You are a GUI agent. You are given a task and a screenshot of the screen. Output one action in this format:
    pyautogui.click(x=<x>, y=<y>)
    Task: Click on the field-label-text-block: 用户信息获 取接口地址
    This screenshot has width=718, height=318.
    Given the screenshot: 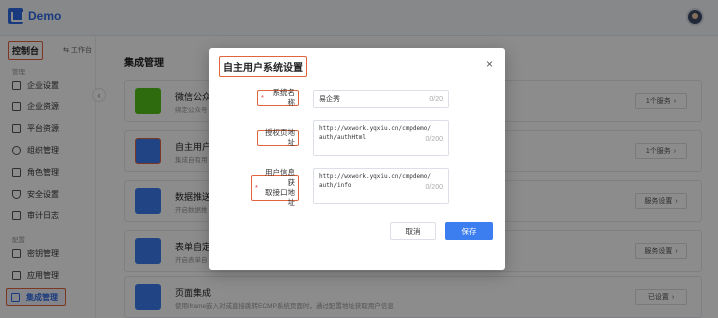 What is the action you would take?
    pyautogui.click(x=277, y=188)
    